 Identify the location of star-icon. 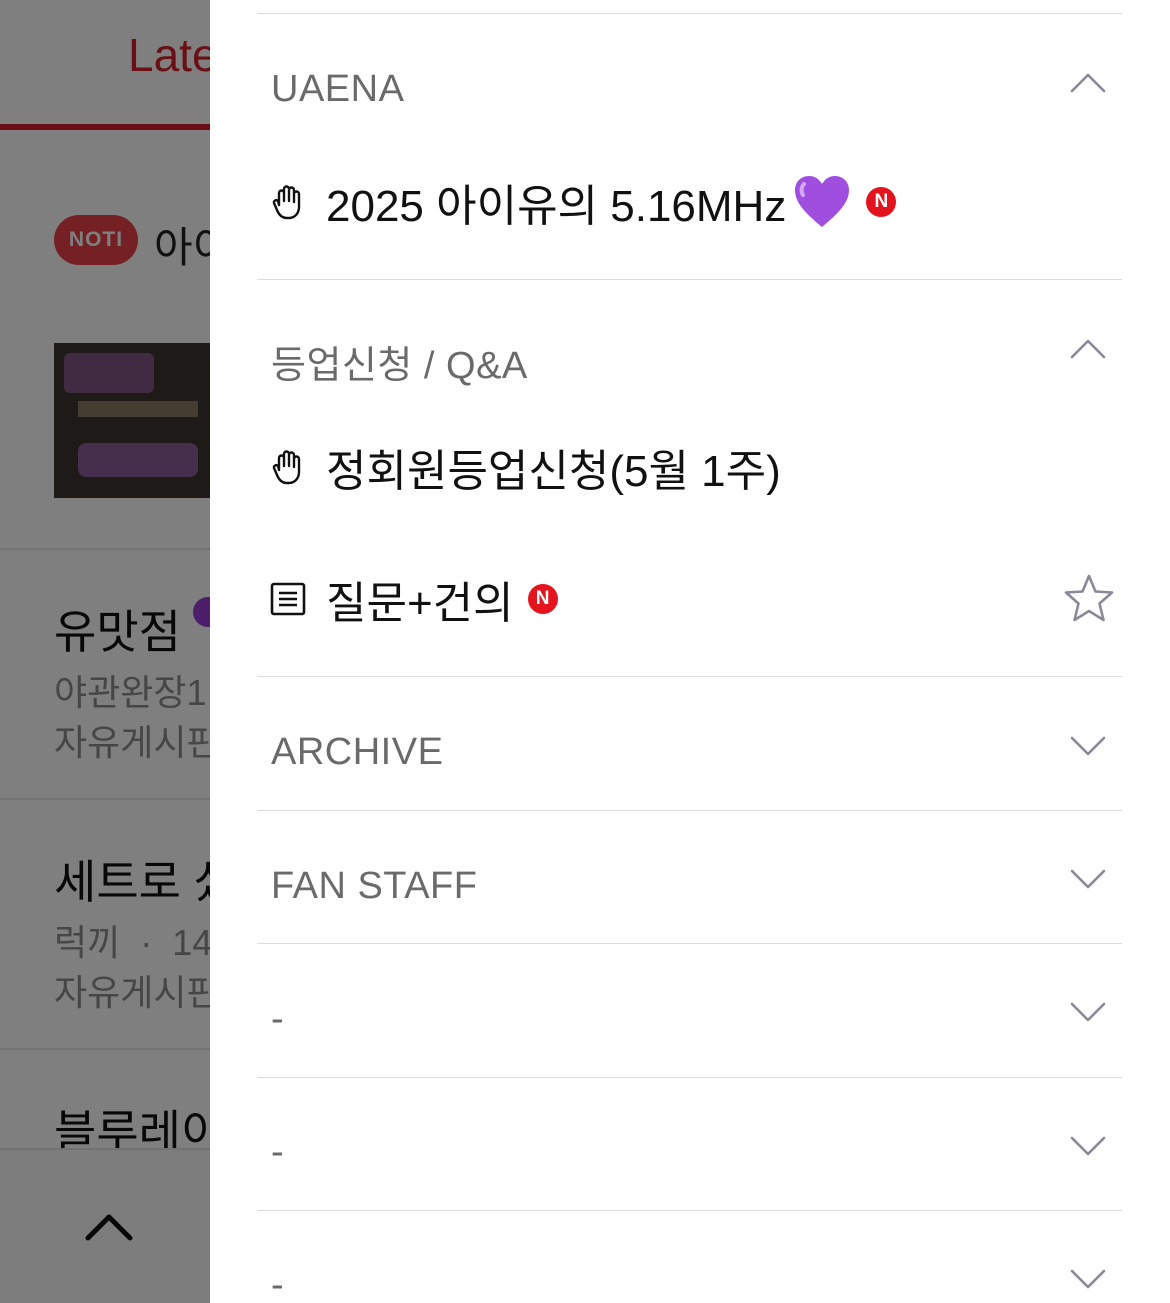
(1089, 598).